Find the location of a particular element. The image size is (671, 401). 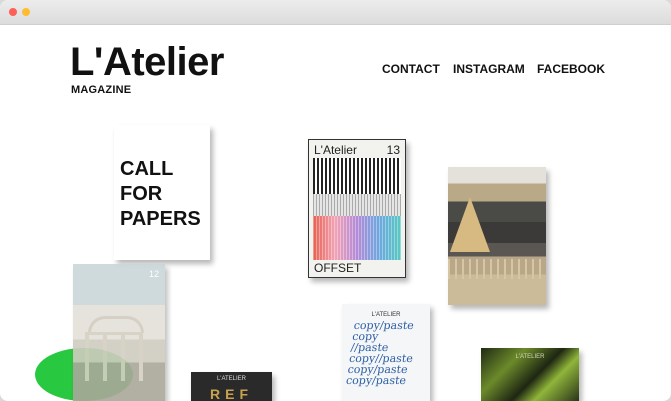

script-line: copy/paste is located at coordinates (376, 380).